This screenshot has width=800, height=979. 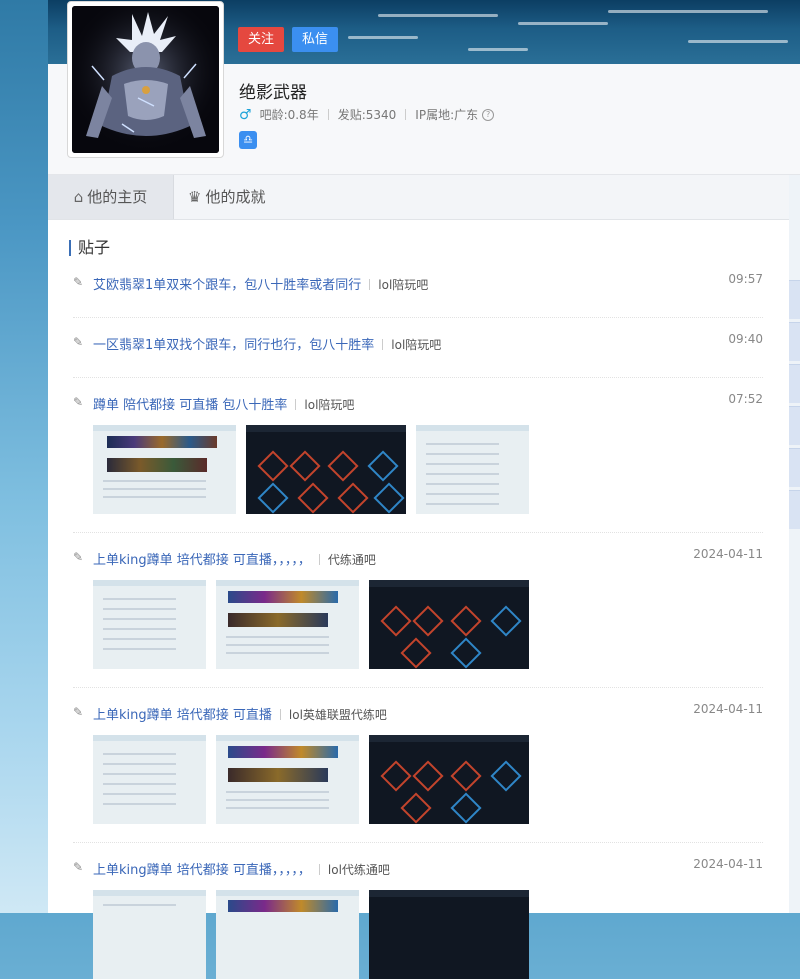 I want to click on post-item: ✎ 蹲单 陪代都接 可直播 包八十胜率 lol陪玩吧 07:52, so click(x=418, y=403).